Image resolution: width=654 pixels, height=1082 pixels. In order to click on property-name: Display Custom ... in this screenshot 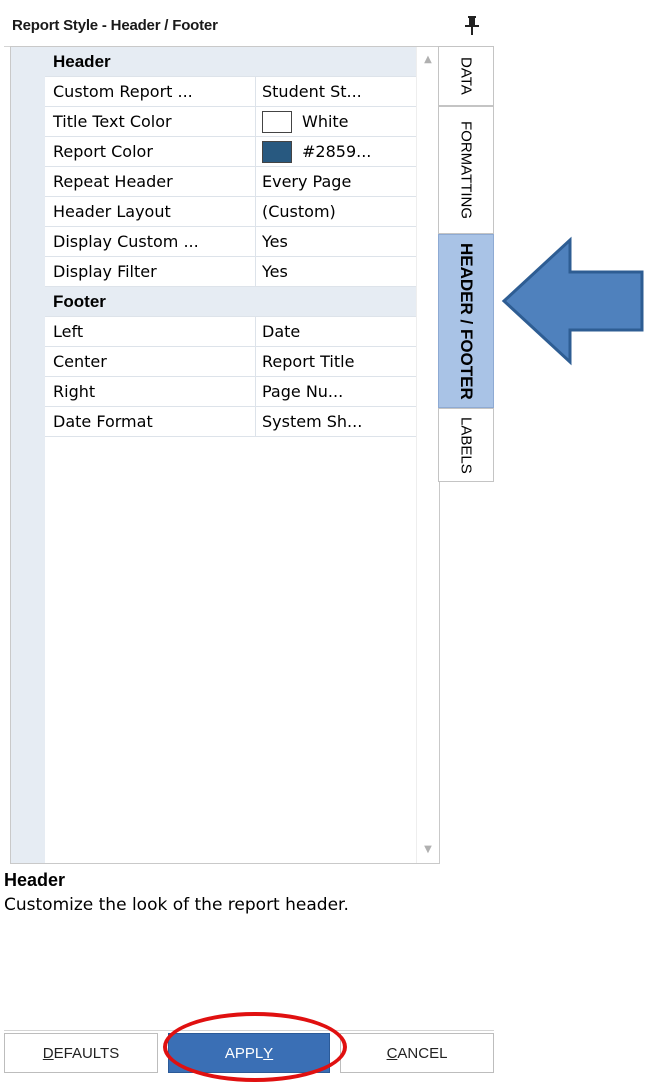, I will do `click(150, 241)`.